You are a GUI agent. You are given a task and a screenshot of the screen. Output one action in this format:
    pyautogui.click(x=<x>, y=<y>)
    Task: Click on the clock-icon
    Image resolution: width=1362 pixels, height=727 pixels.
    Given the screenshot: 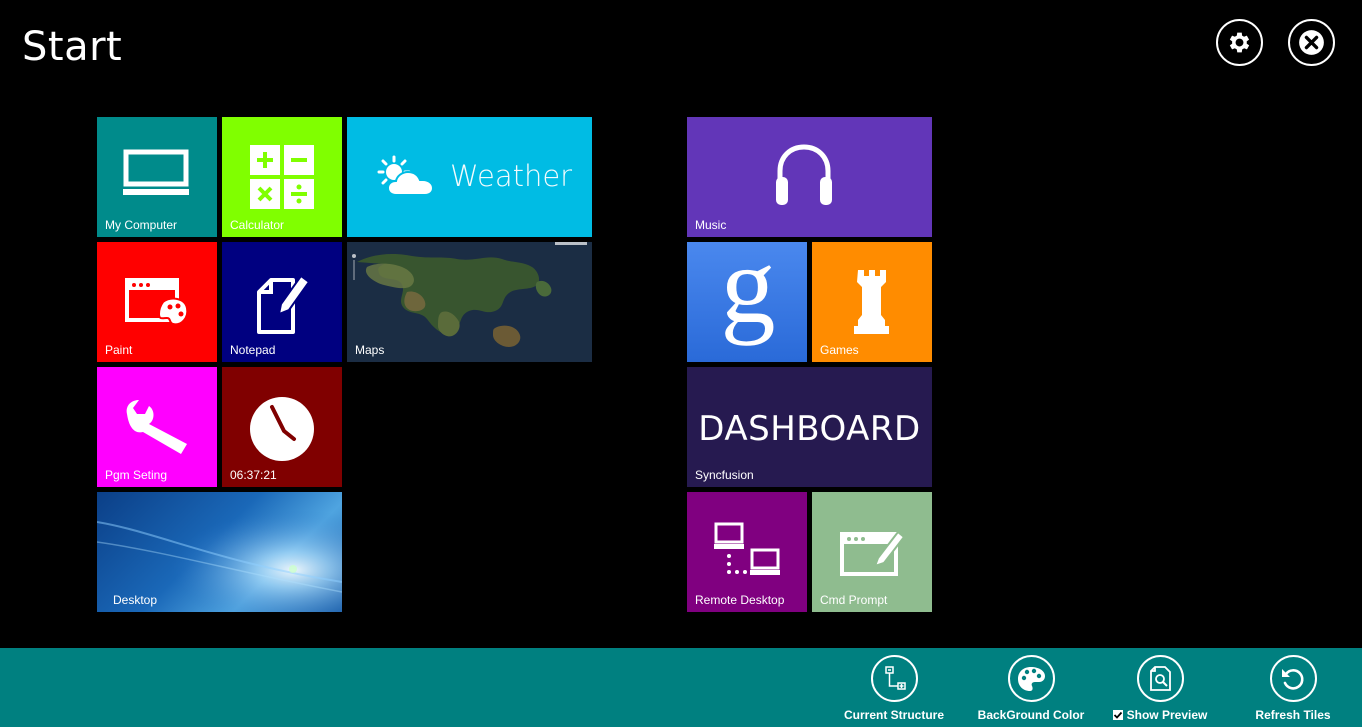 What is the action you would take?
    pyautogui.click(x=282, y=429)
    